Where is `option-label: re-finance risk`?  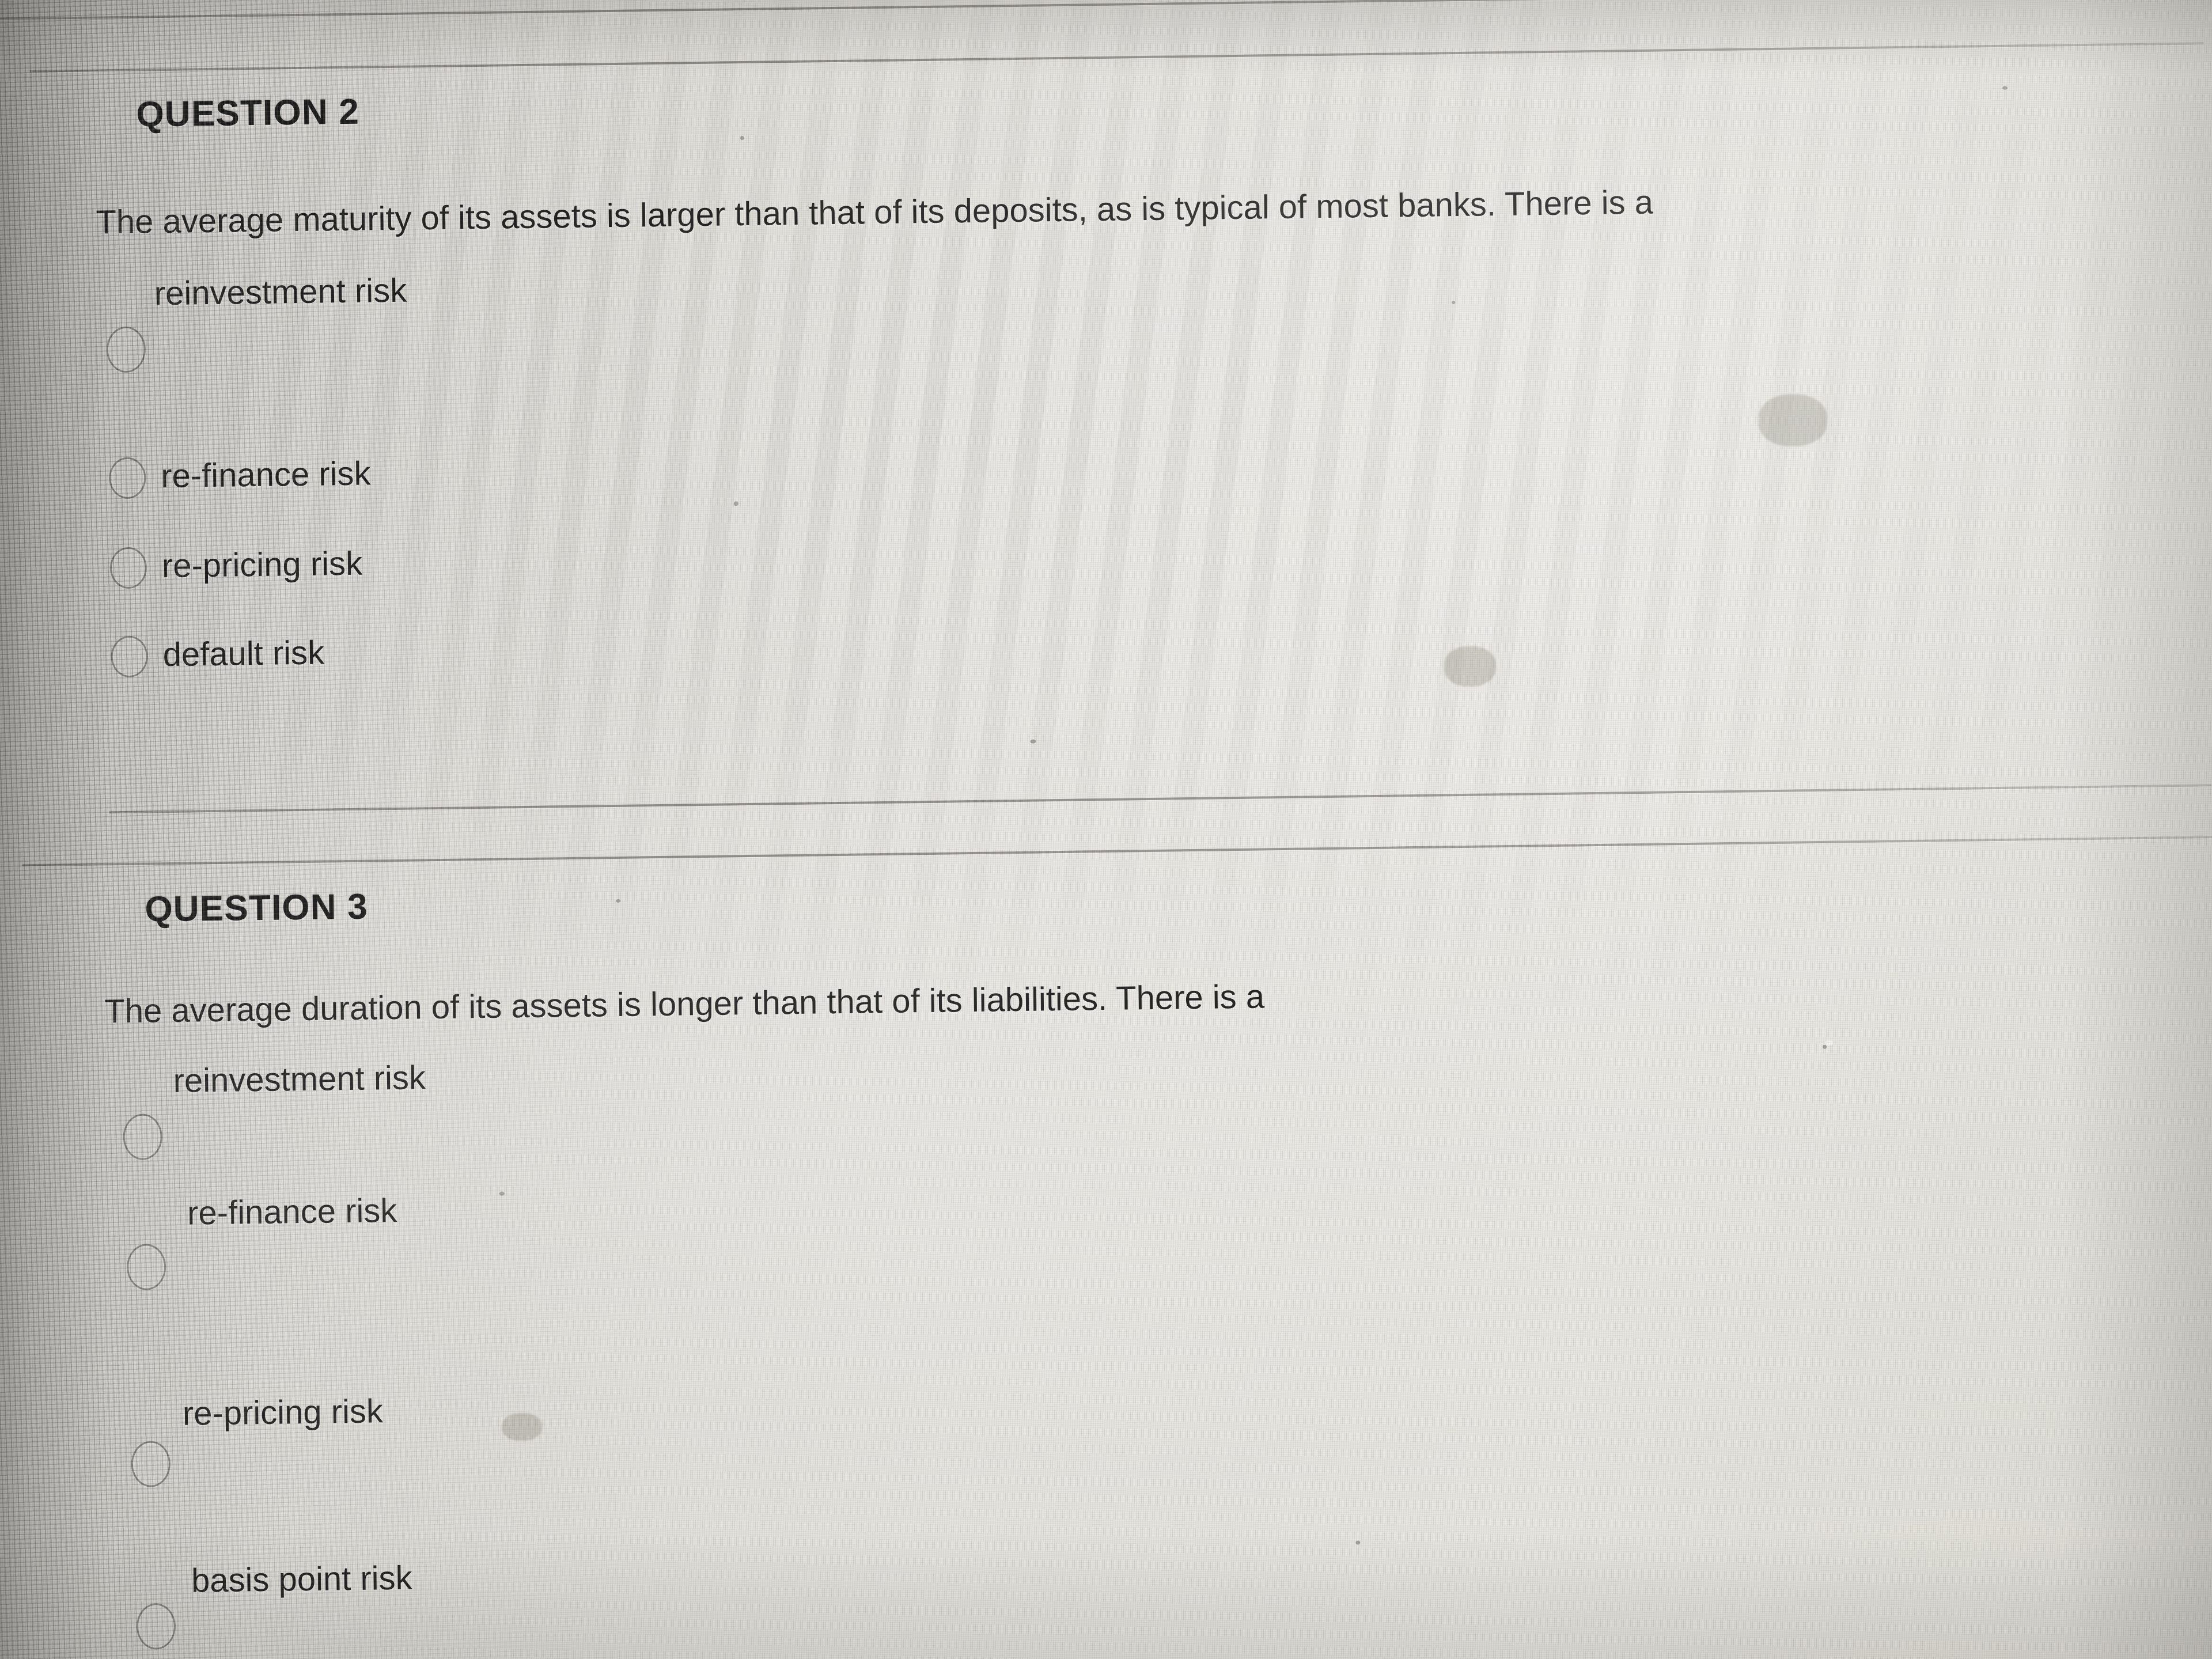 option-label: re-finance risk is located at coordinates (292, 1211).